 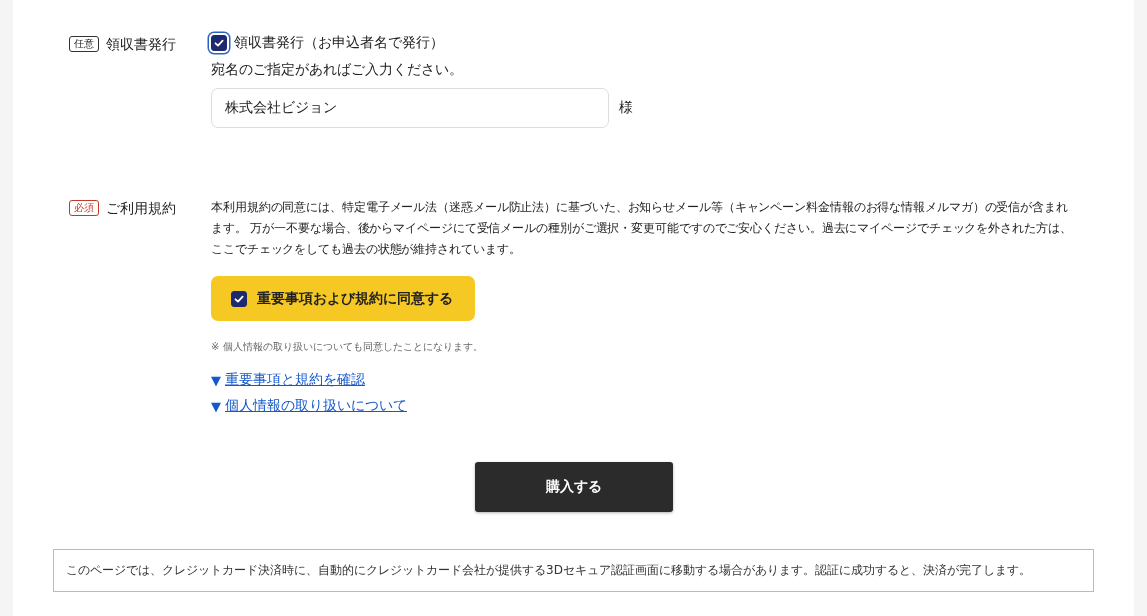 I want to click on optional-badge: 任意, so click(x=84, y=44).